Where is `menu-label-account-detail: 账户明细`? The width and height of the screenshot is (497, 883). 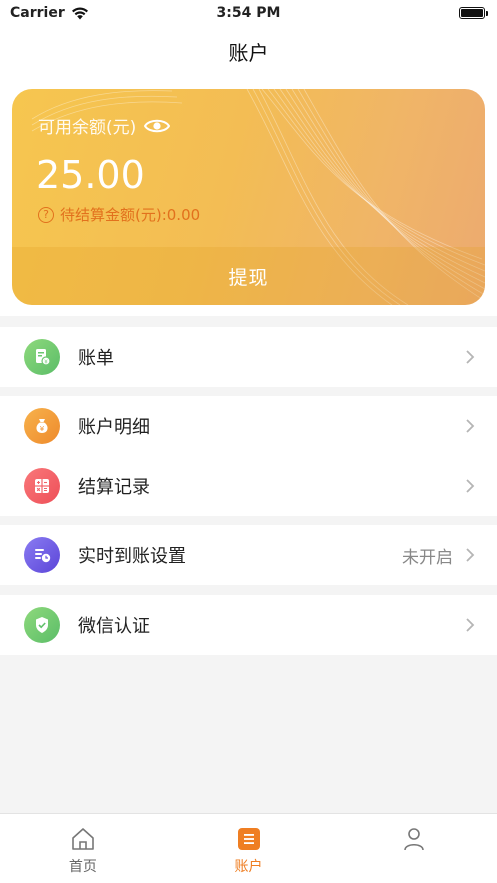 menu-label-account-detail: 账户明细 is located at coordinates (114, 427).